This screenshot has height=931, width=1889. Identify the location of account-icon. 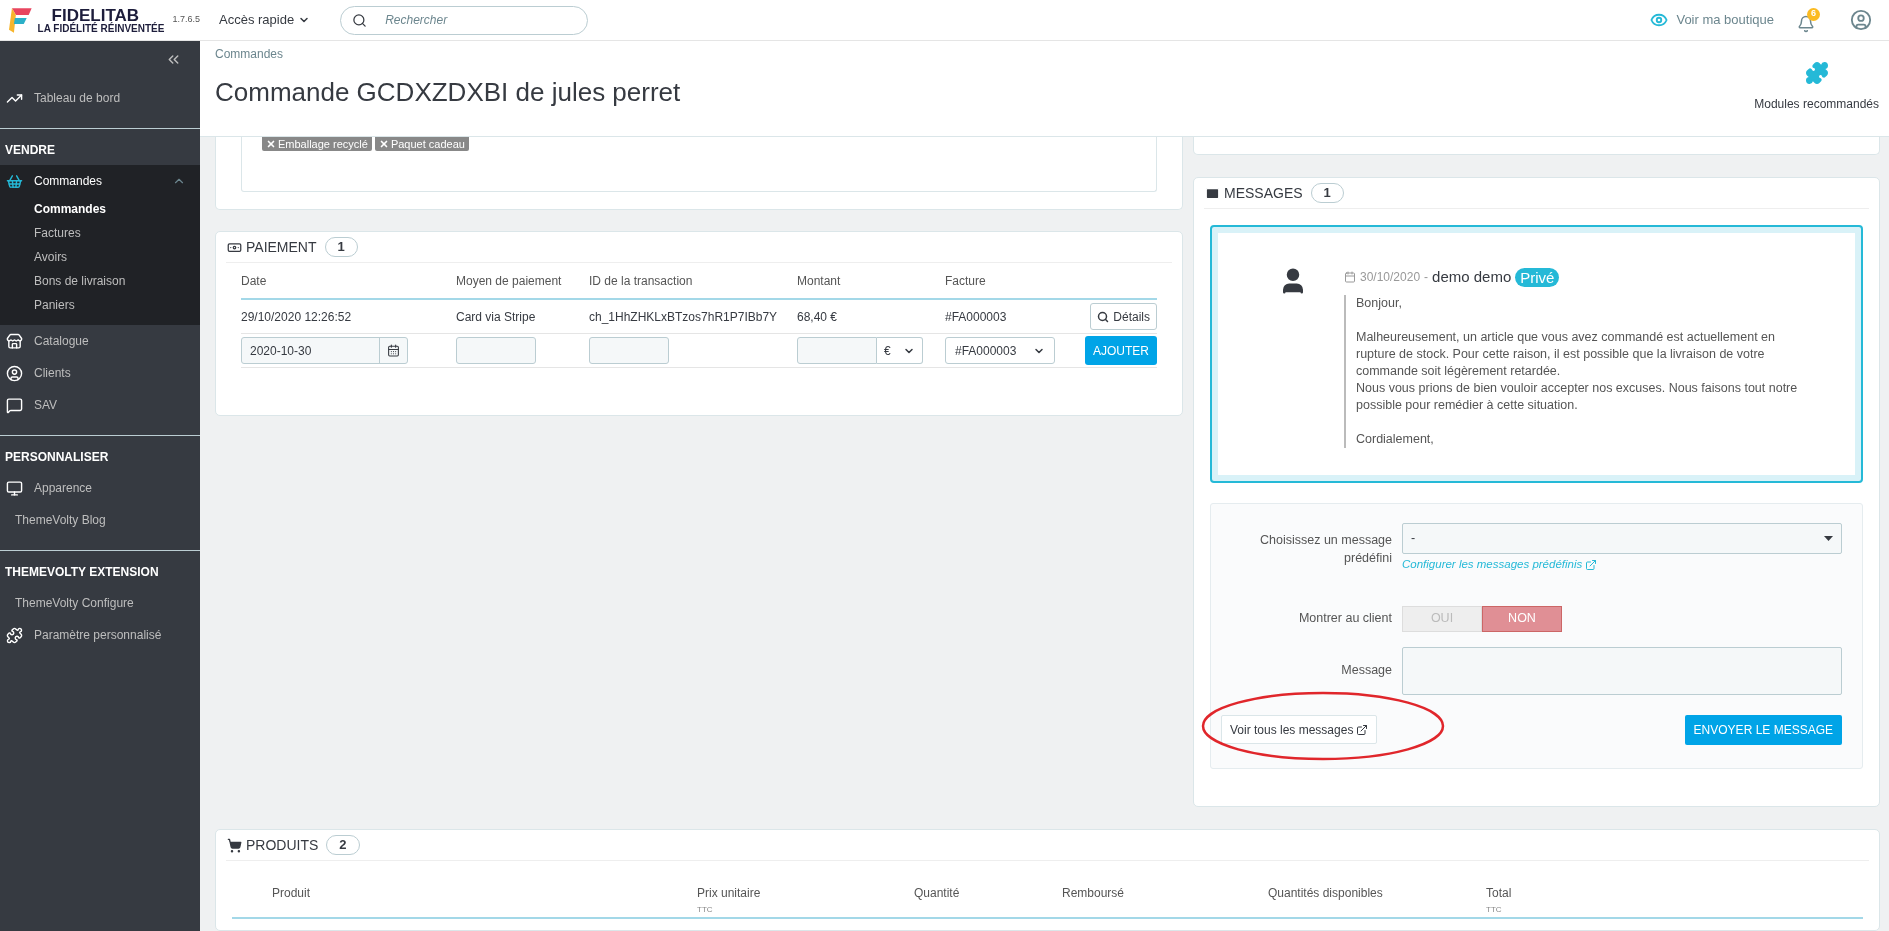
(1861, 20).